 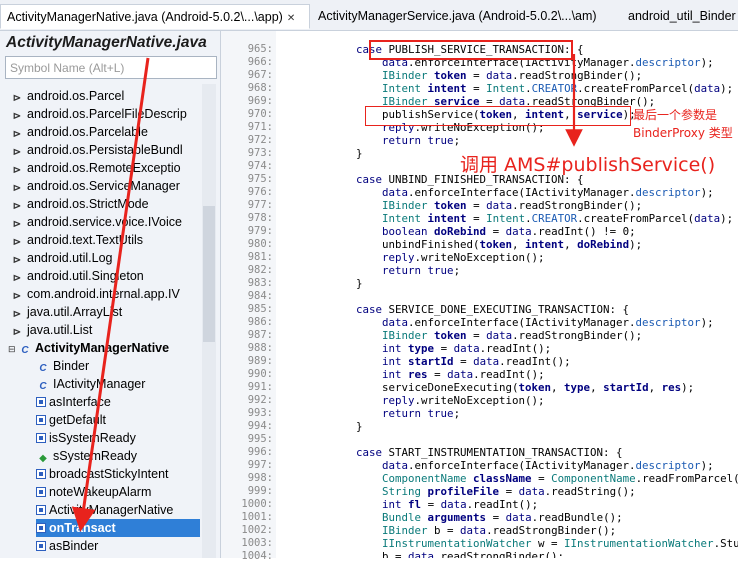 What do you see at coordinates (71, 420) in the screenshot?
I see `outline-item: getDefault` at bounding box center [71, 420].